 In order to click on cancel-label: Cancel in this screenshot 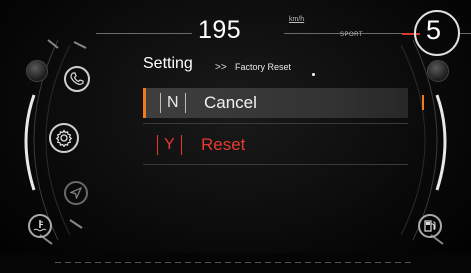, I will do `click(230, 102)`.